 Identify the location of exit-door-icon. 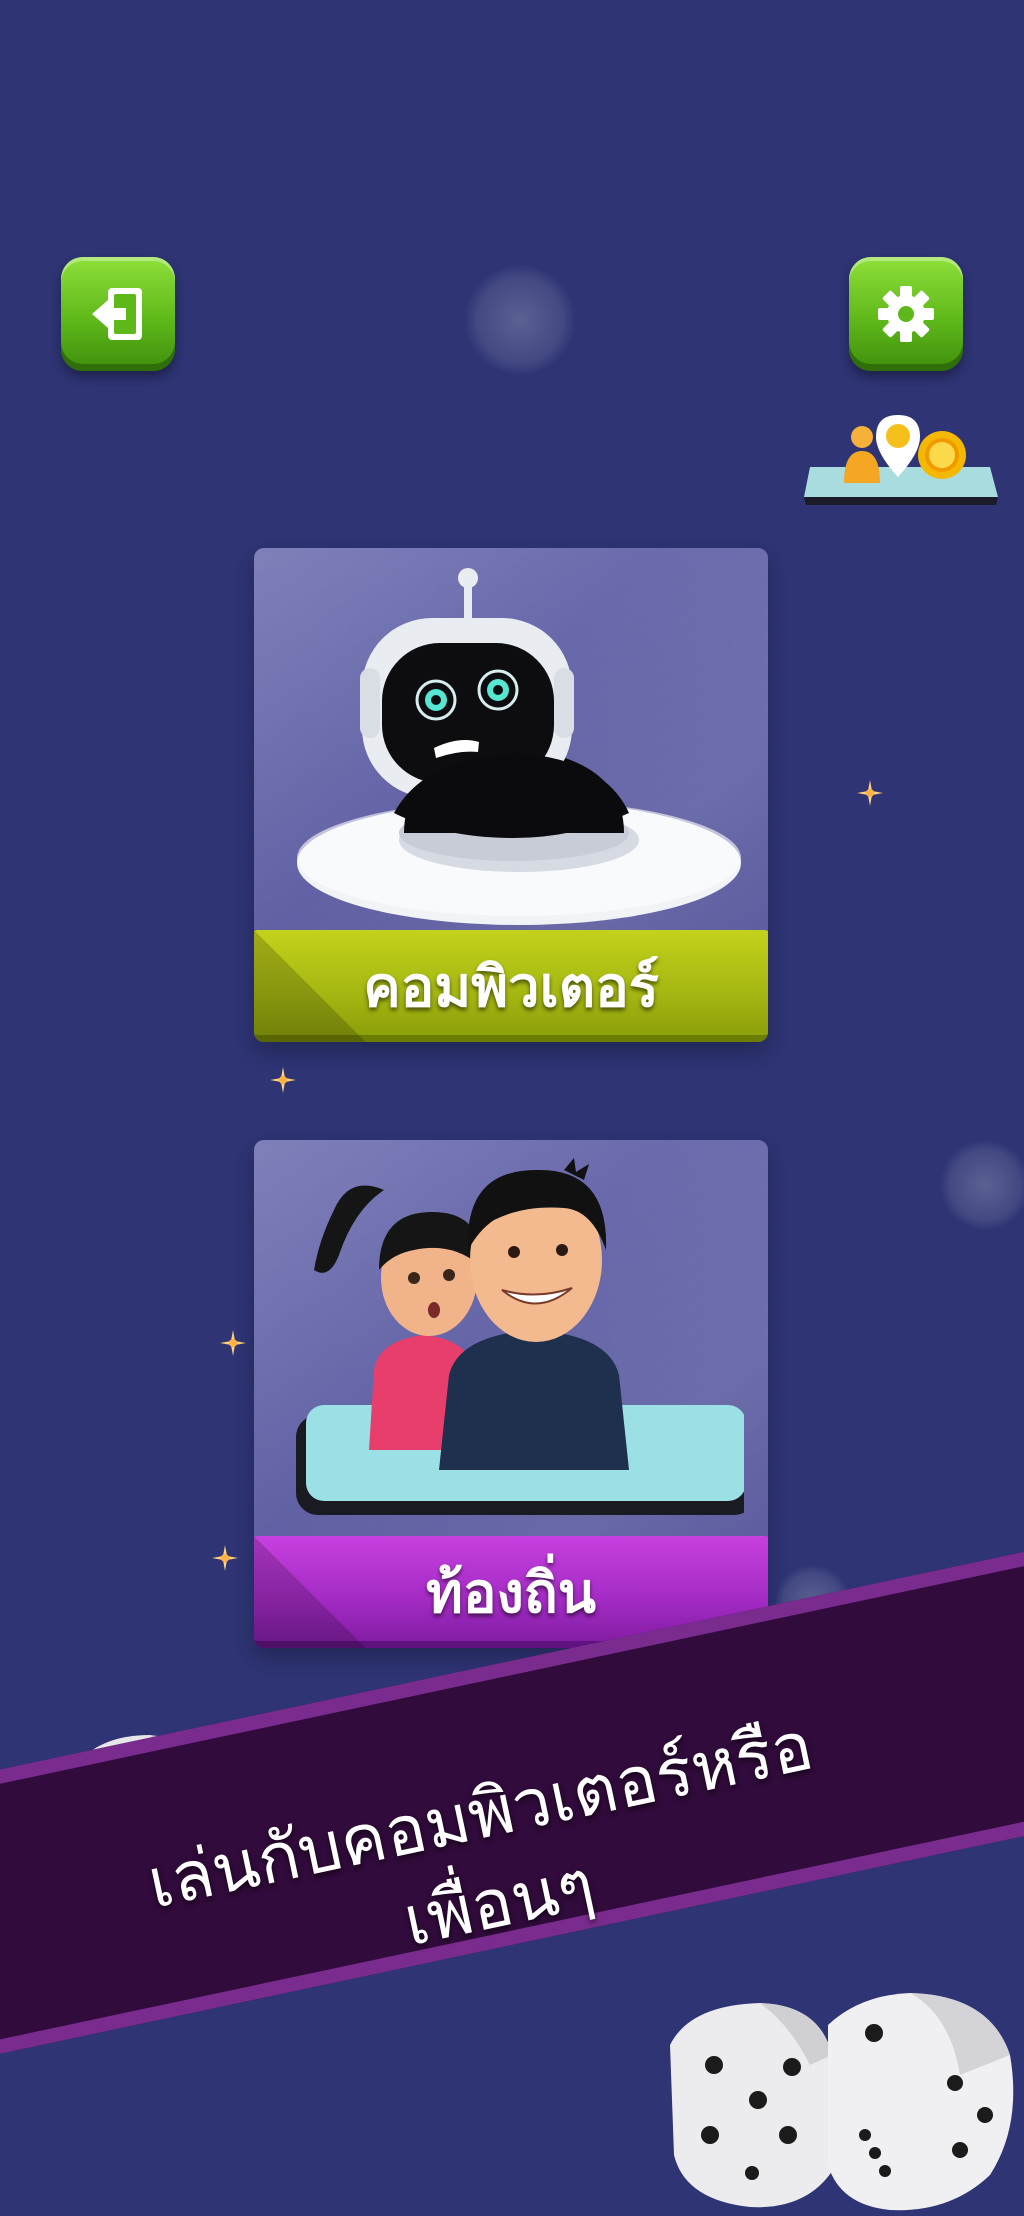
(117, 314).